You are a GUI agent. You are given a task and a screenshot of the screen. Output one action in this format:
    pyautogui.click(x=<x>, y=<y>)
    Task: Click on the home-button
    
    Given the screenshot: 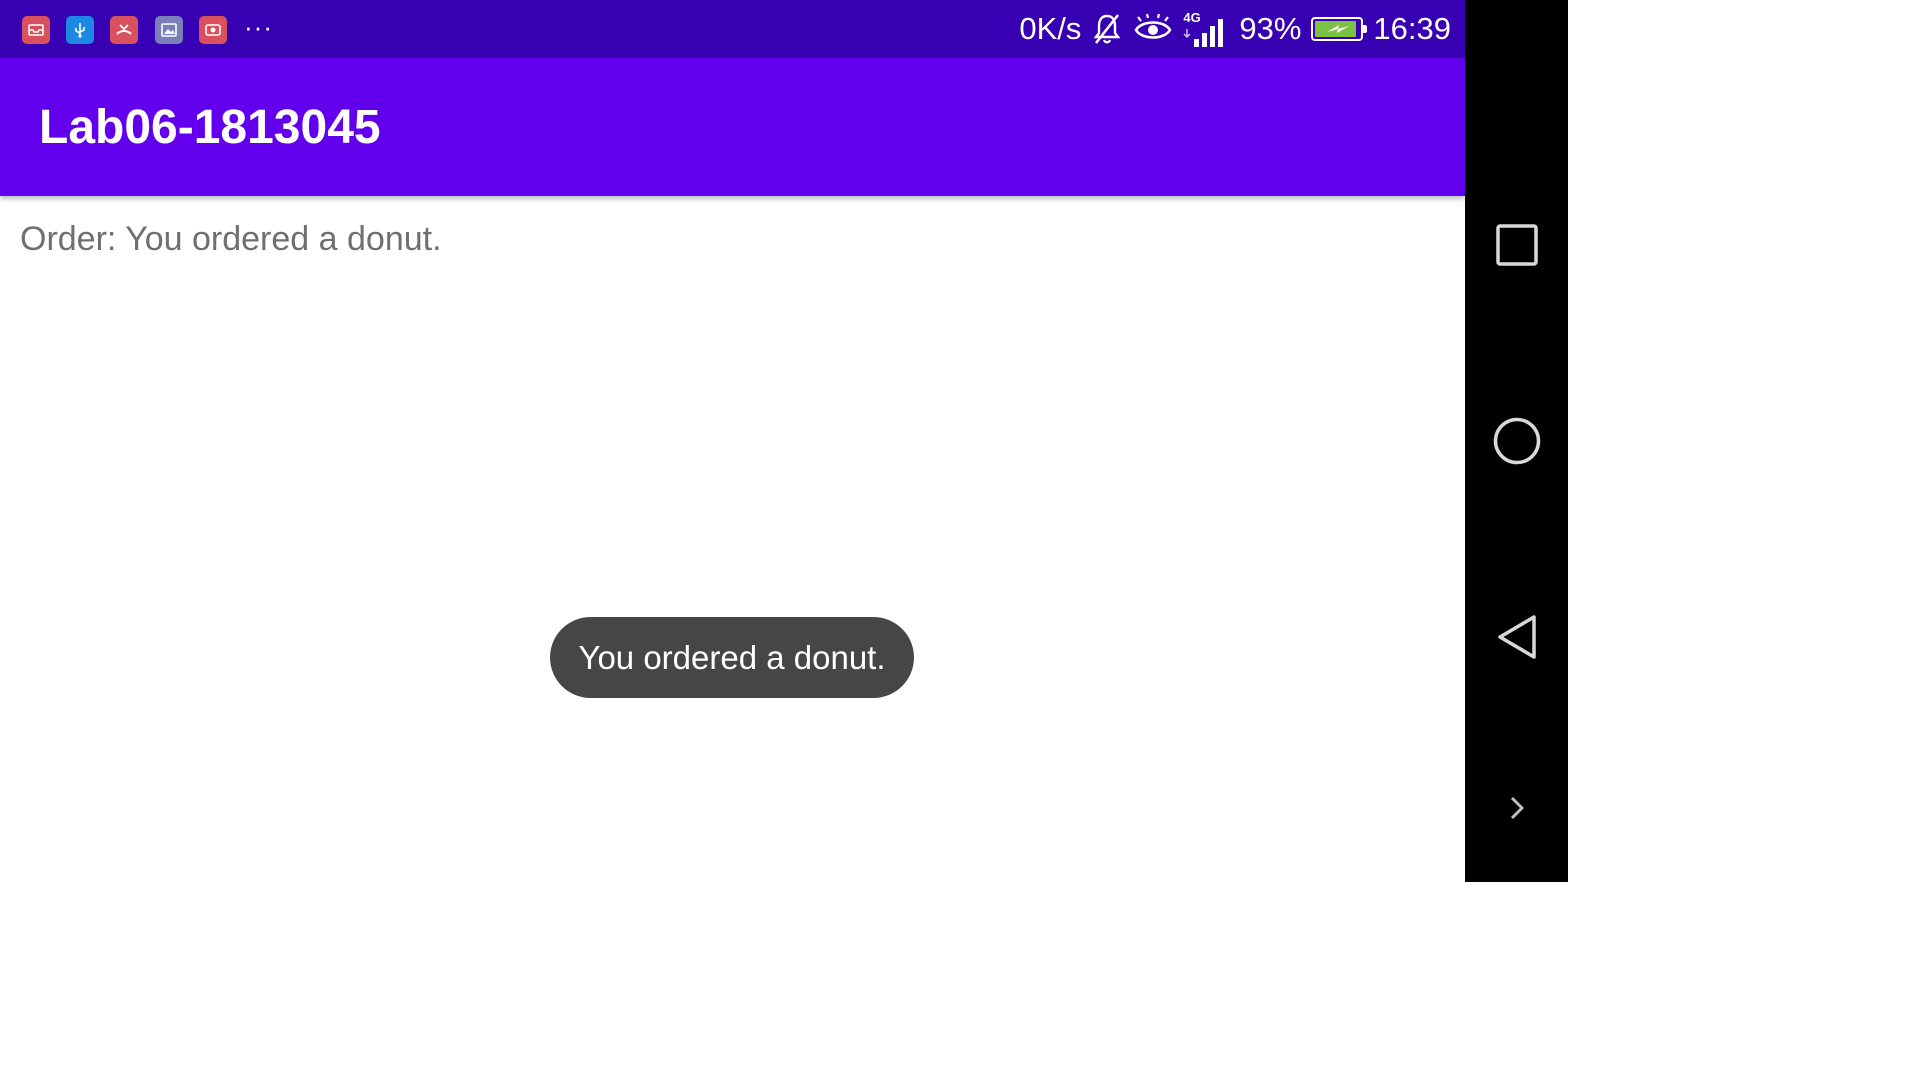 What is the action you would take?
    pyautogui.click(x=1516, y=441)
    